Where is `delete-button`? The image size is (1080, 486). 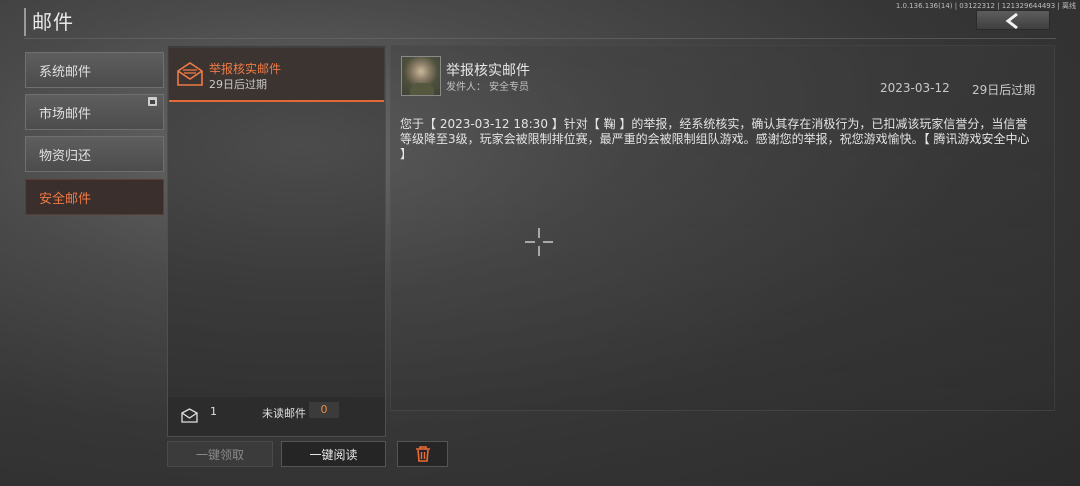
delete-button is located at coordinates (422, 454).